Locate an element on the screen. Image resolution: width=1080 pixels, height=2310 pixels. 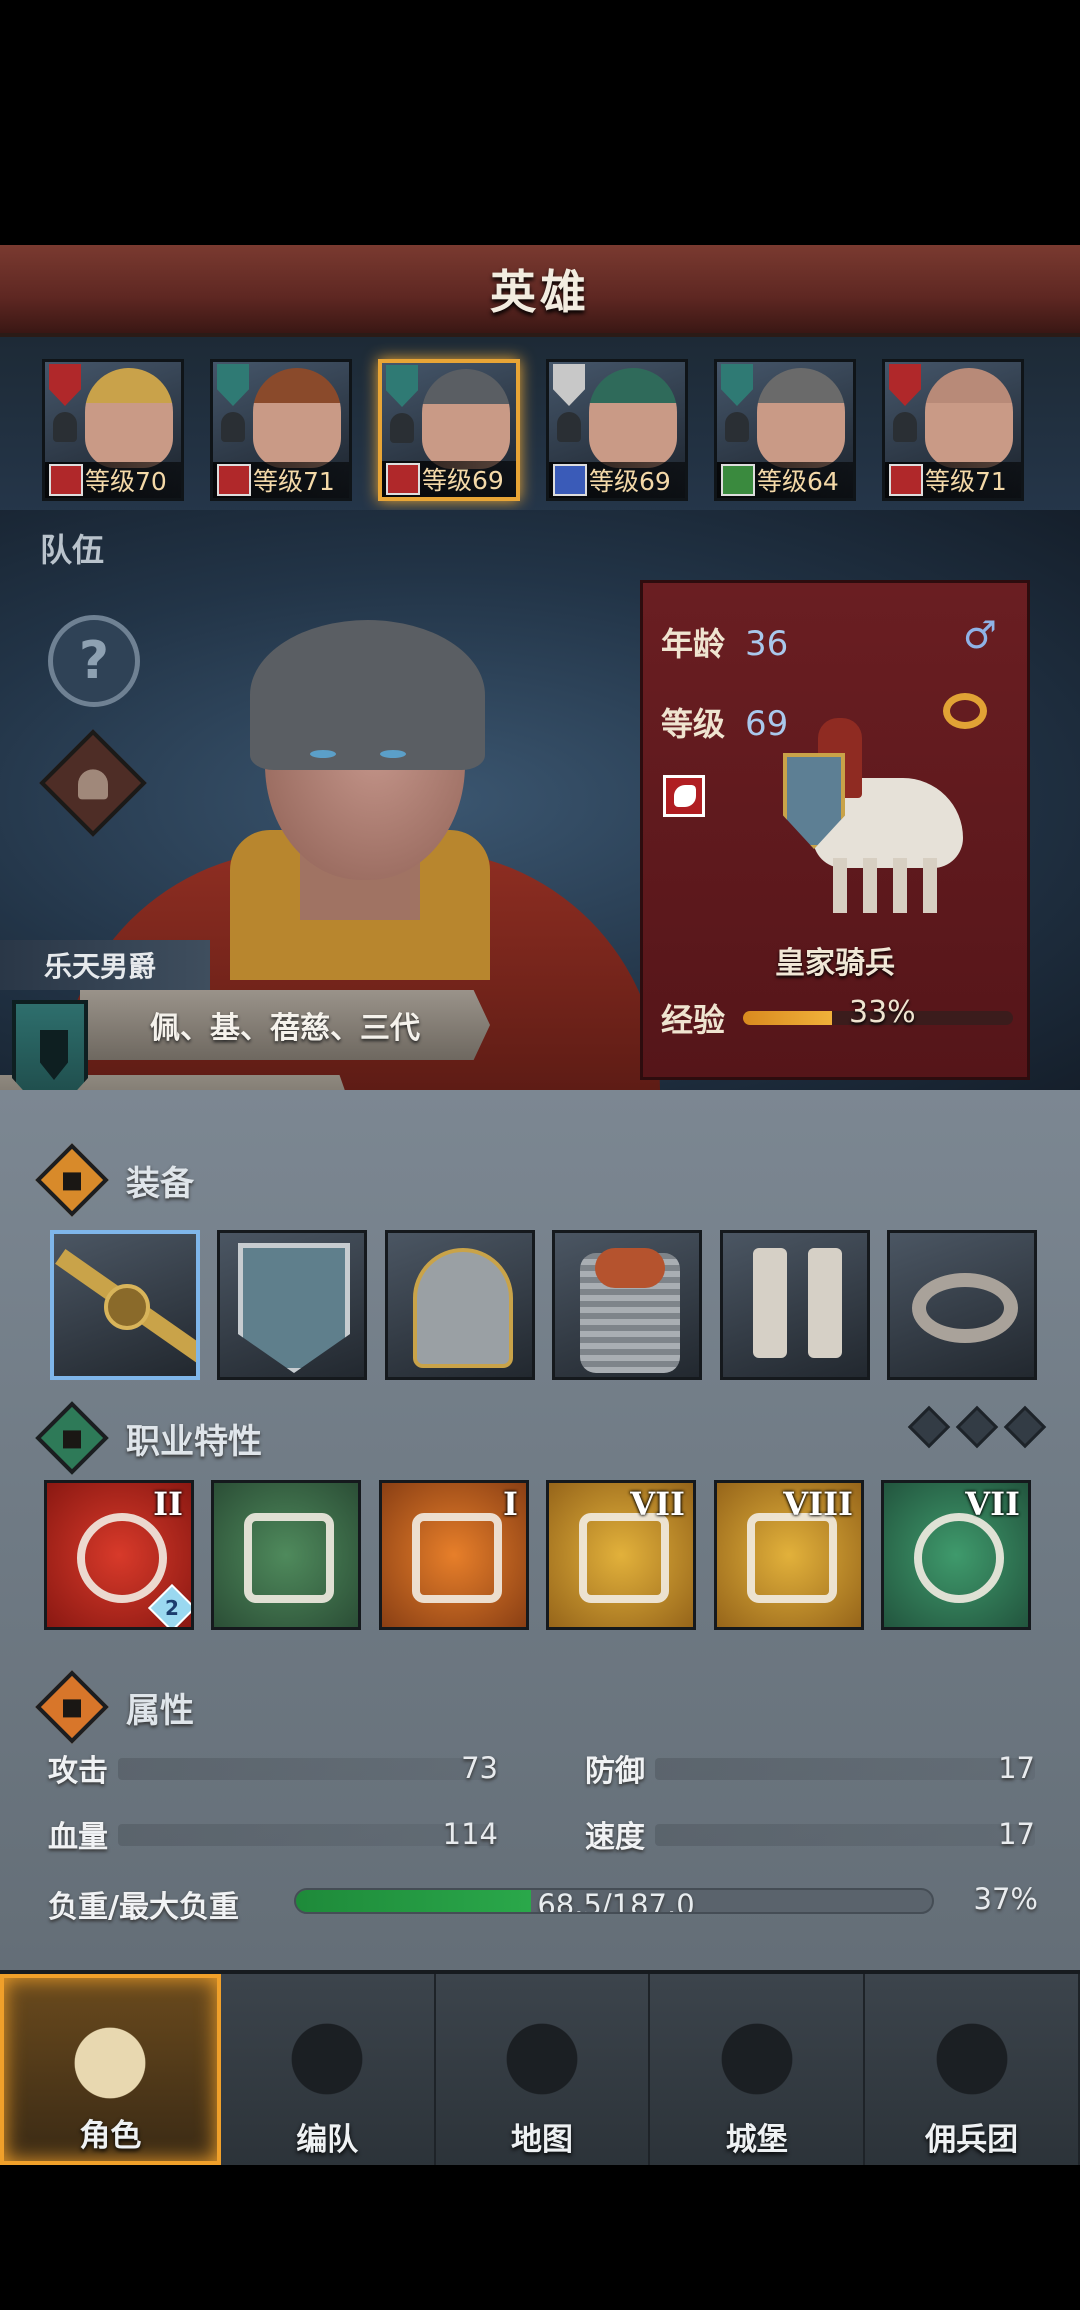
hero-lineage: 佩、基、蓓慈、三代 is located at coordinates (285, 1028).